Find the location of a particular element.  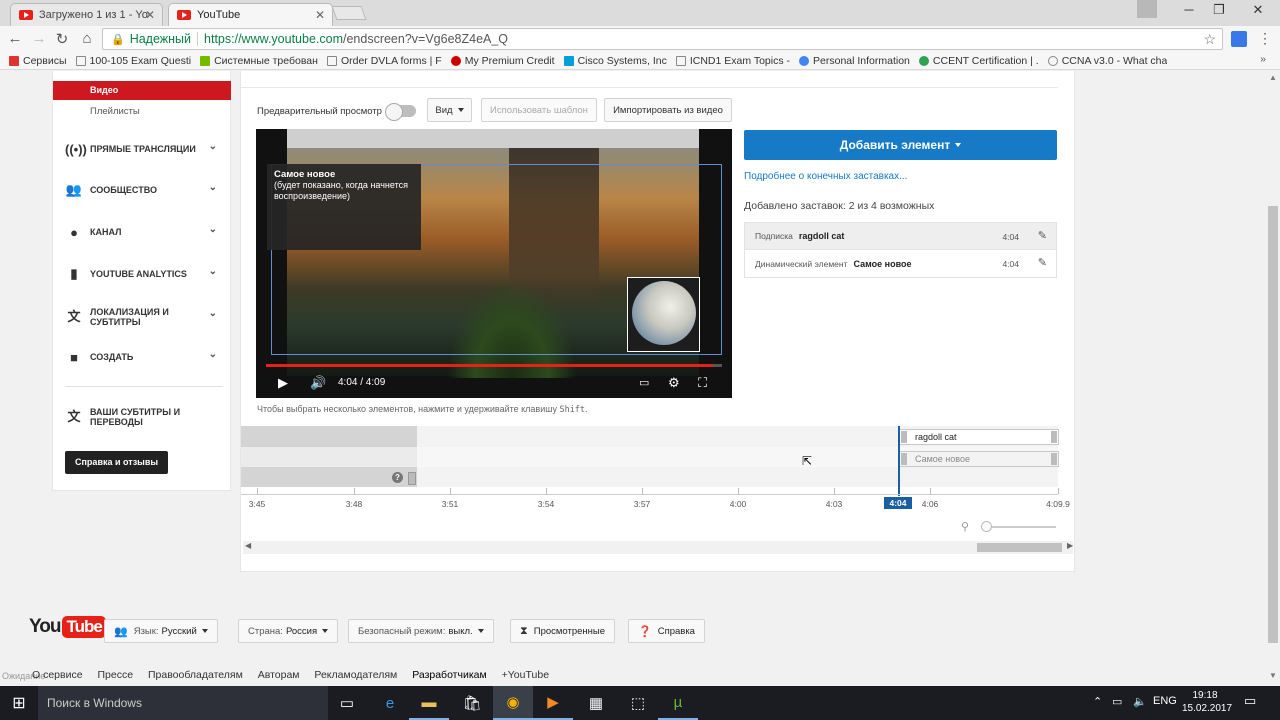

play-icon: ▶ is located at coordinates (283, 383).